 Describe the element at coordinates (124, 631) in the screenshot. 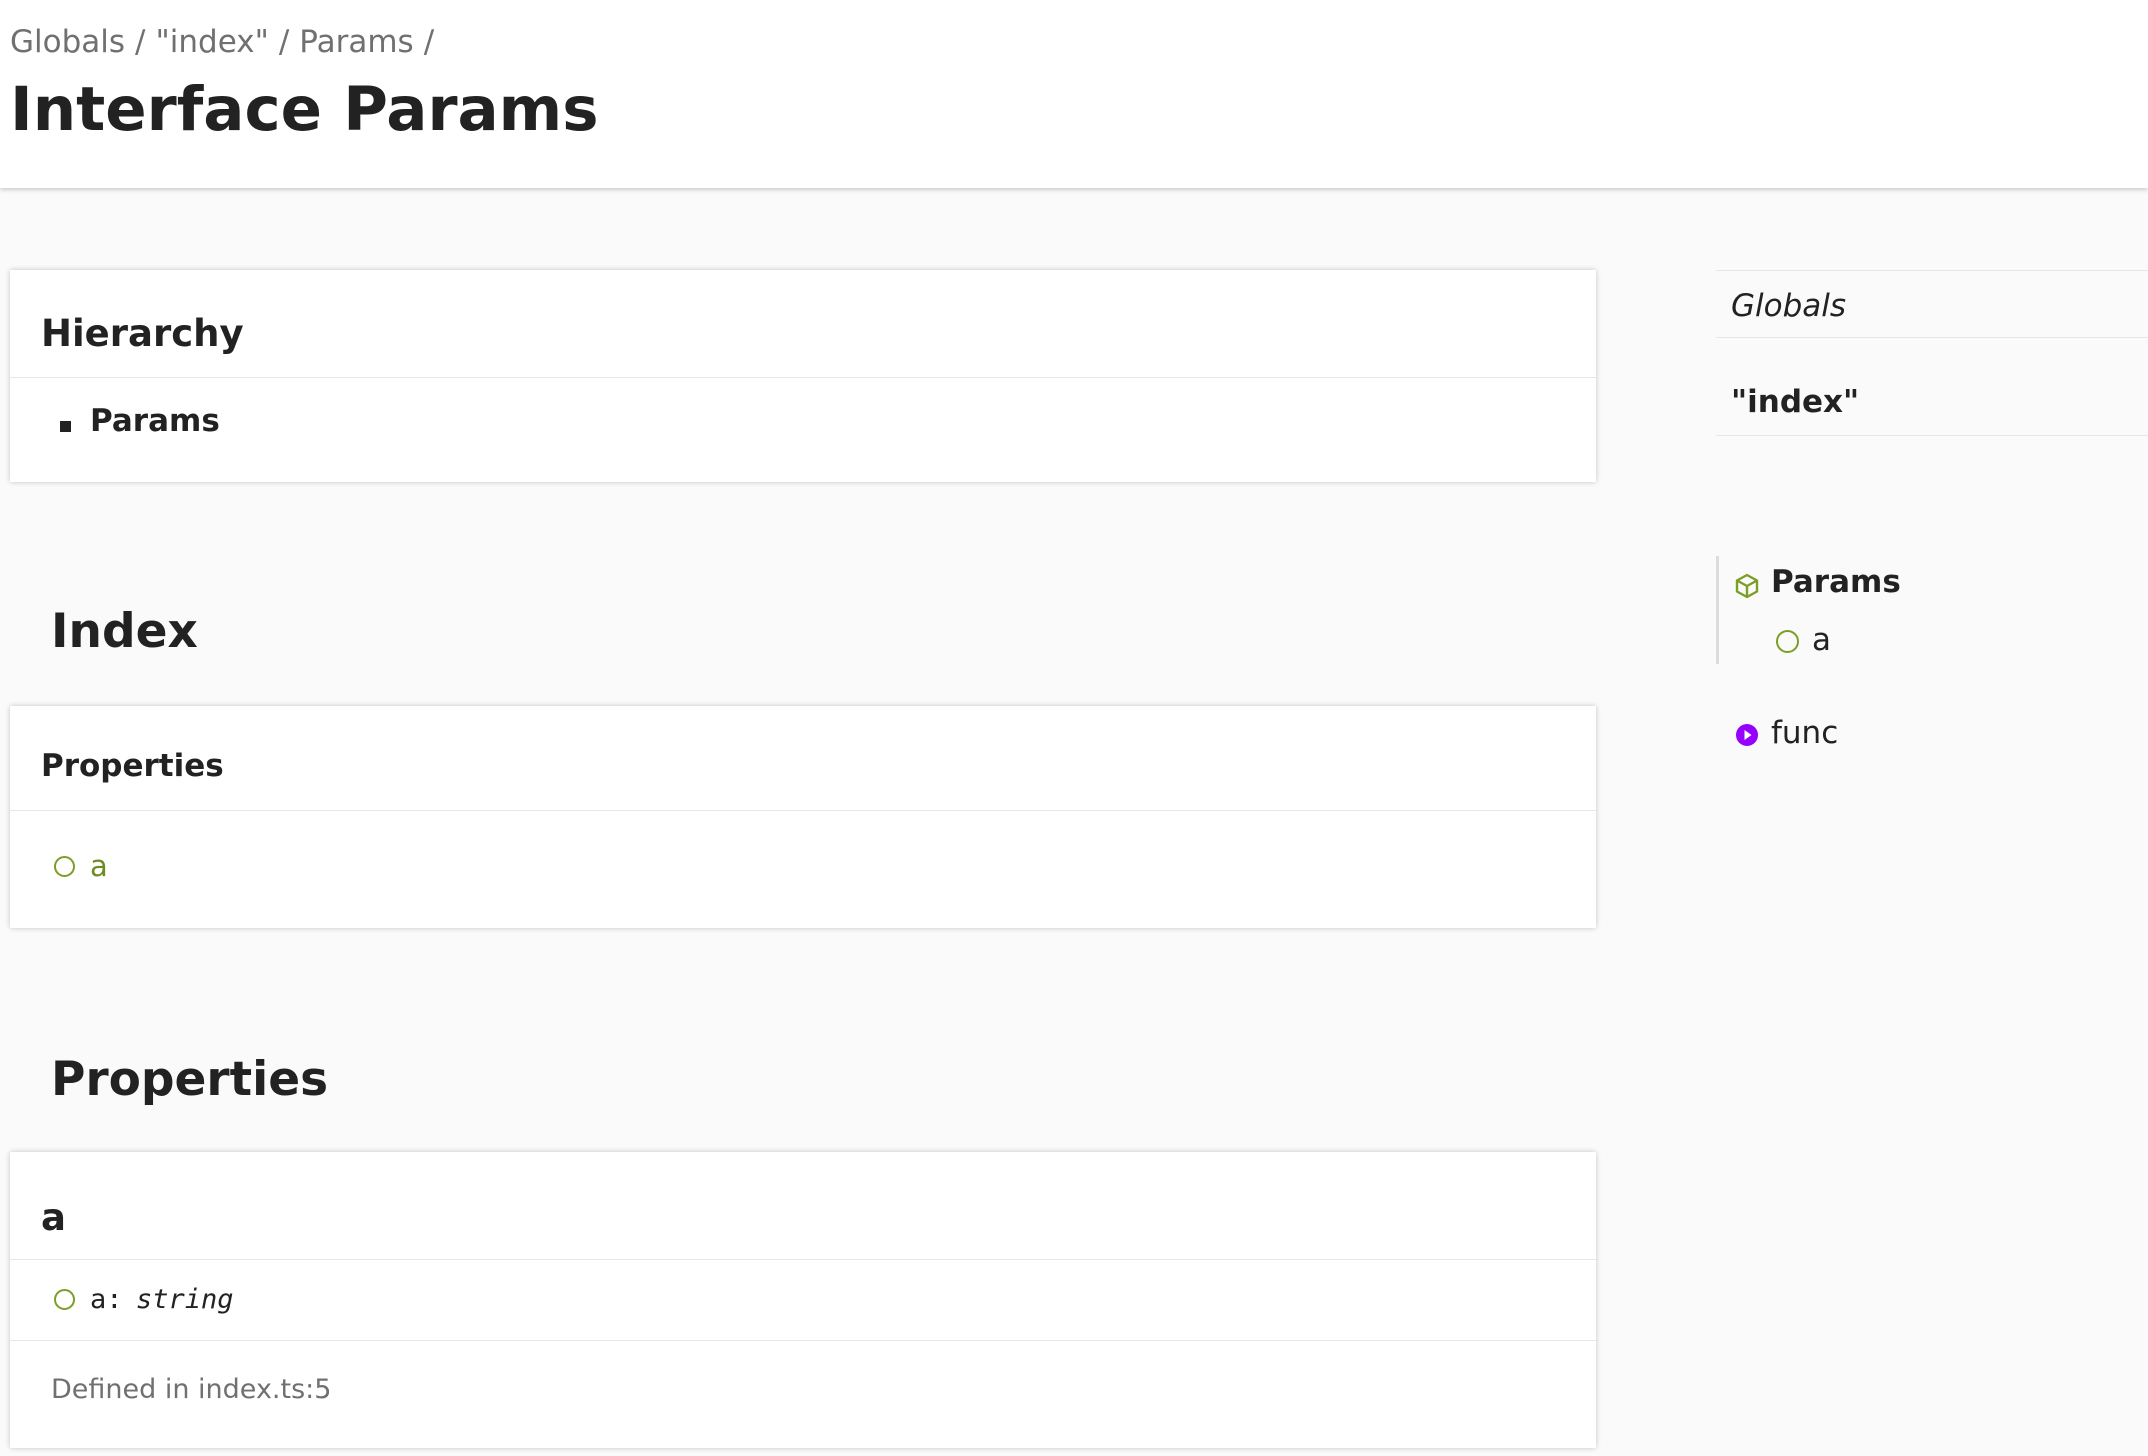

I see `index-heading: Index` at that location.